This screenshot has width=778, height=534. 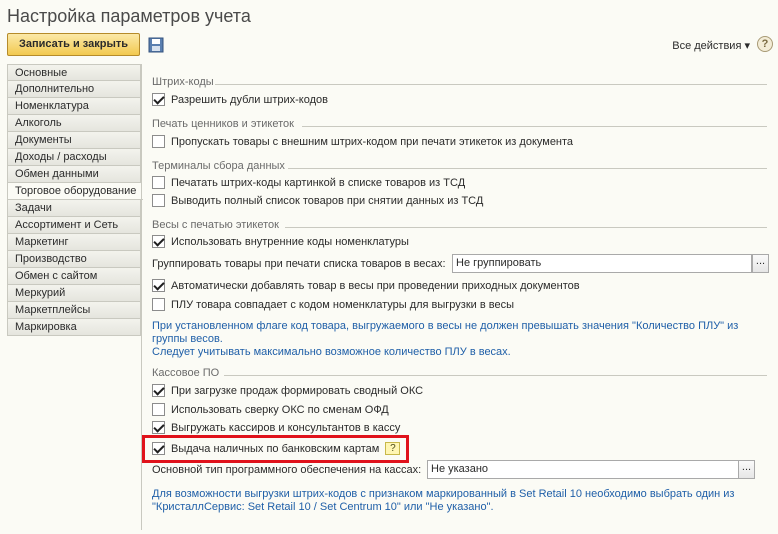 What do you see at coordinates (187, 339) in the screenshot?
I see `scales-note-line2: группы весов.` at bounding box center [187, 339].